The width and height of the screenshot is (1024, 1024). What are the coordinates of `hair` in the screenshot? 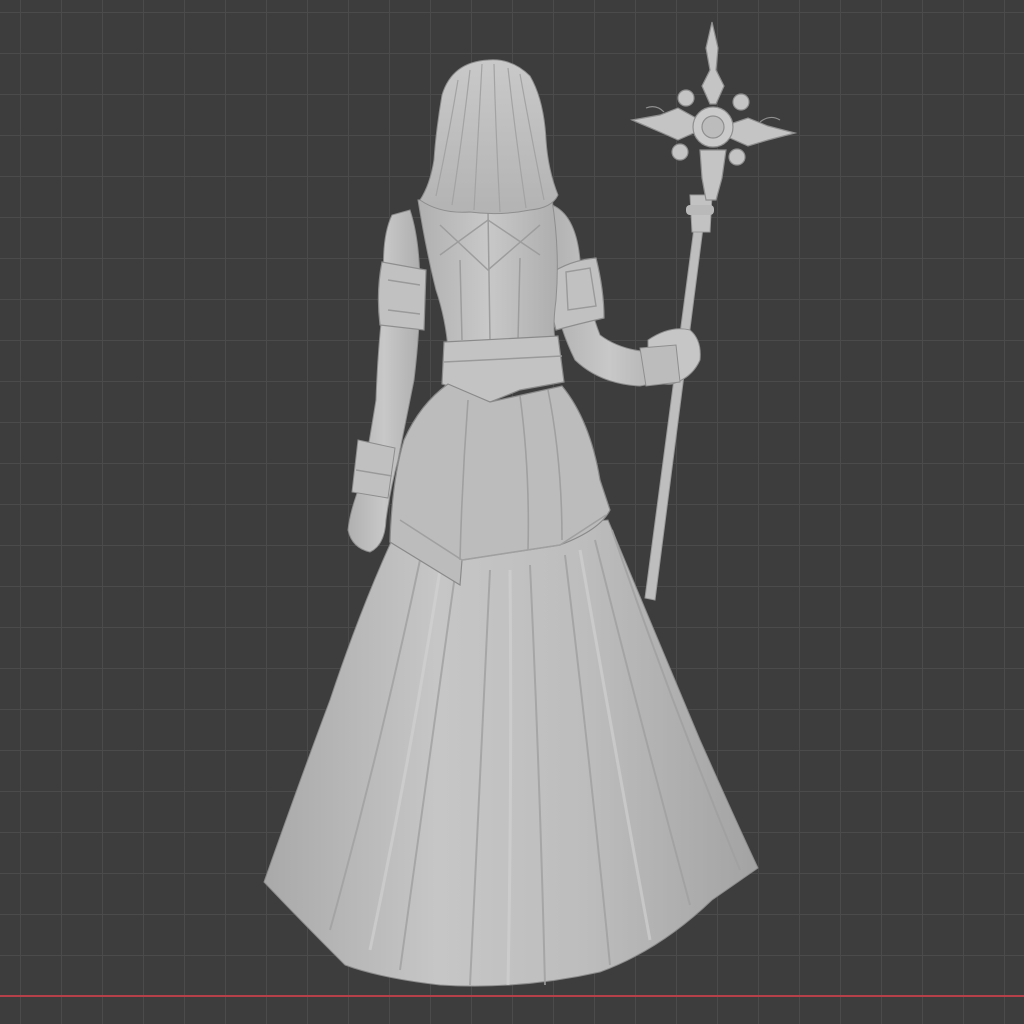 It's located at (489, 137).